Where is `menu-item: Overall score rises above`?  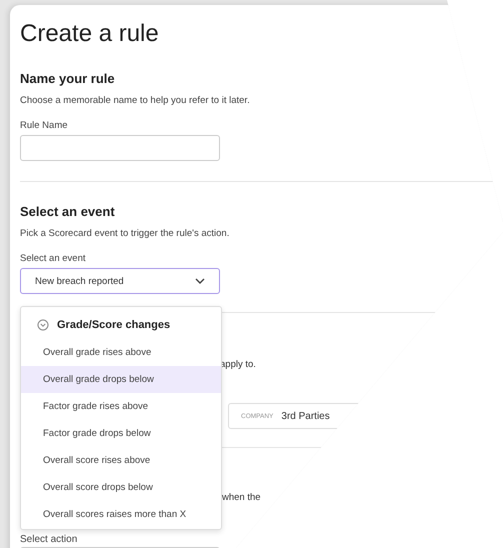
menu-item: Overall score rises above is located at coordinates (121, 460).